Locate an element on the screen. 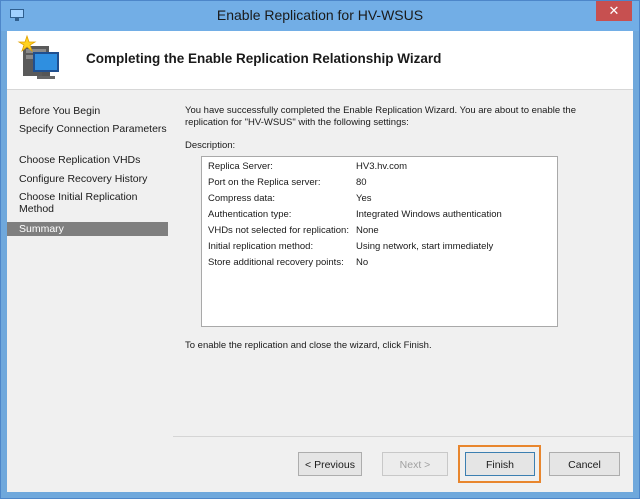 This screenshot has height=499, width=640. setting-value: Using network, start immediately is located at coordinates (425, 246).